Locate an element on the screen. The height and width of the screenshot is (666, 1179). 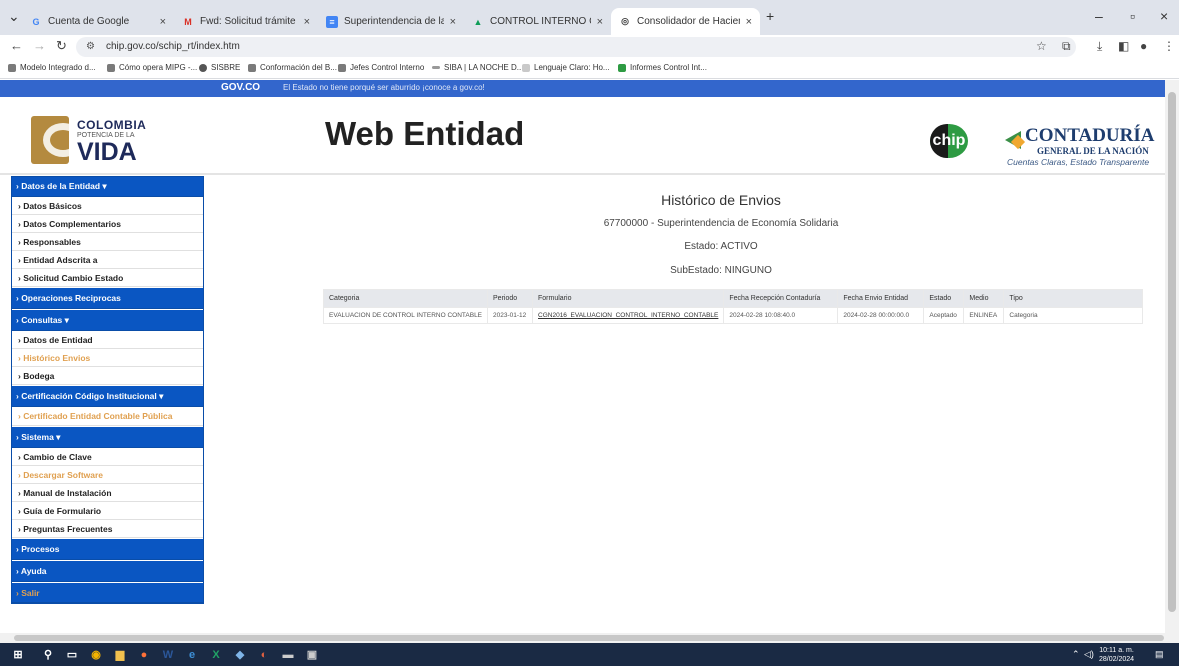
menu-guia-formulario: › Guía de Formulario is located at coordinates (107, 511).